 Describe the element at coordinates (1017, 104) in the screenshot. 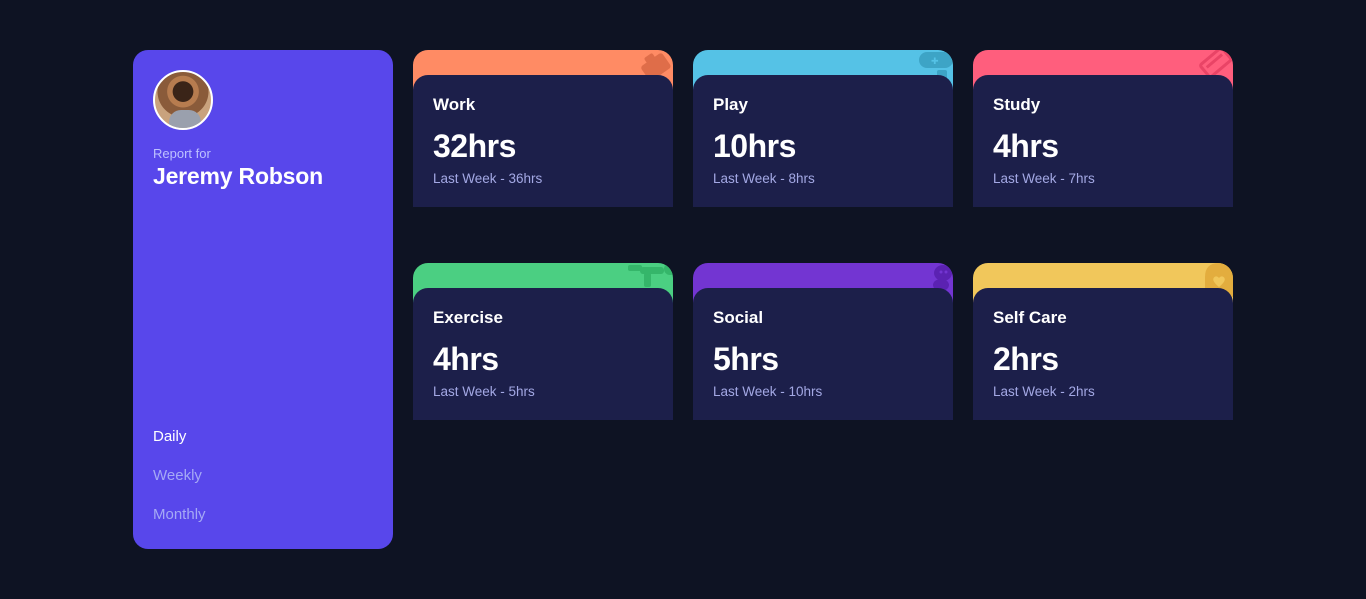

I see `activity-title: Study` at that location.